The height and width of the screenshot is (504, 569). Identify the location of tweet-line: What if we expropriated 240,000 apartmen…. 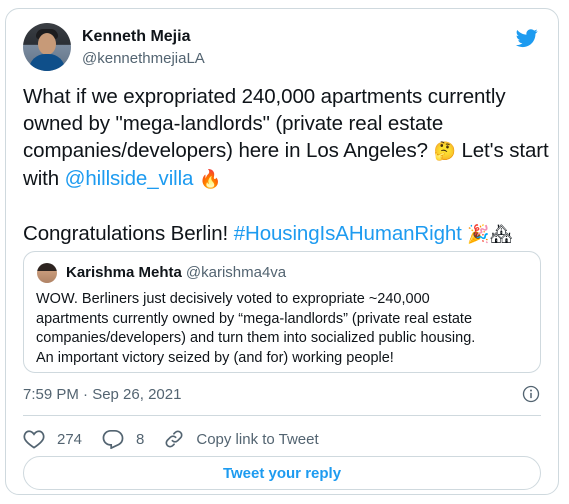
(264, 96).